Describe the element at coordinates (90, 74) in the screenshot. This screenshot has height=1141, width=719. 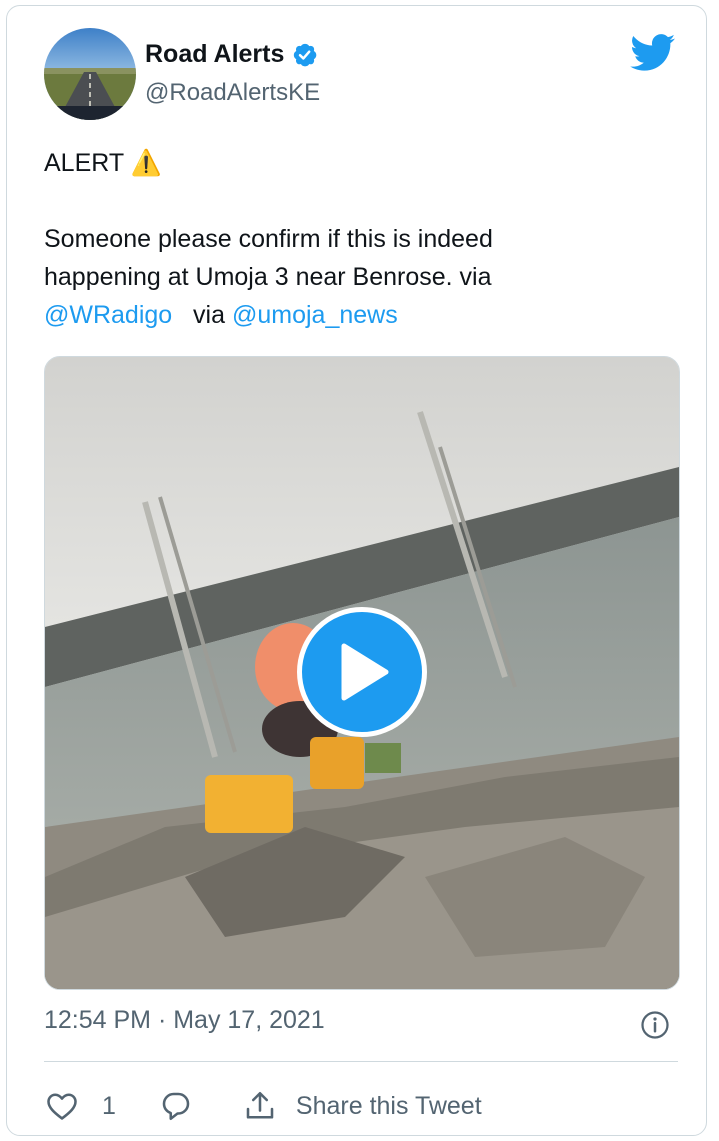
I see `avatar` at that location.